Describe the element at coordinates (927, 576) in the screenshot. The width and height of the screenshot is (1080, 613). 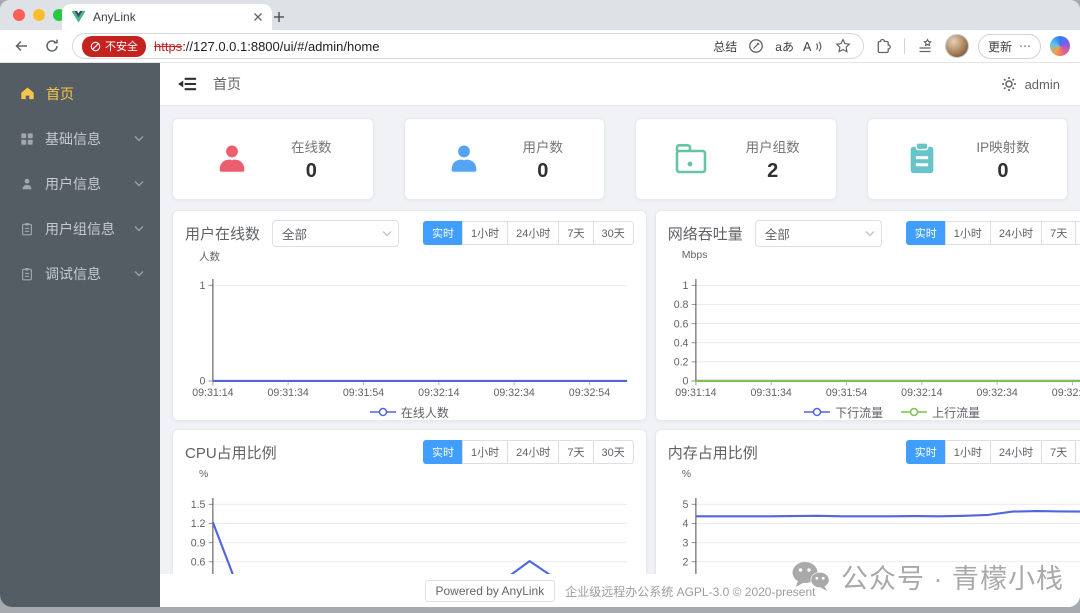
I see `watermark: 公众号 · 青檬小栈` at that location.